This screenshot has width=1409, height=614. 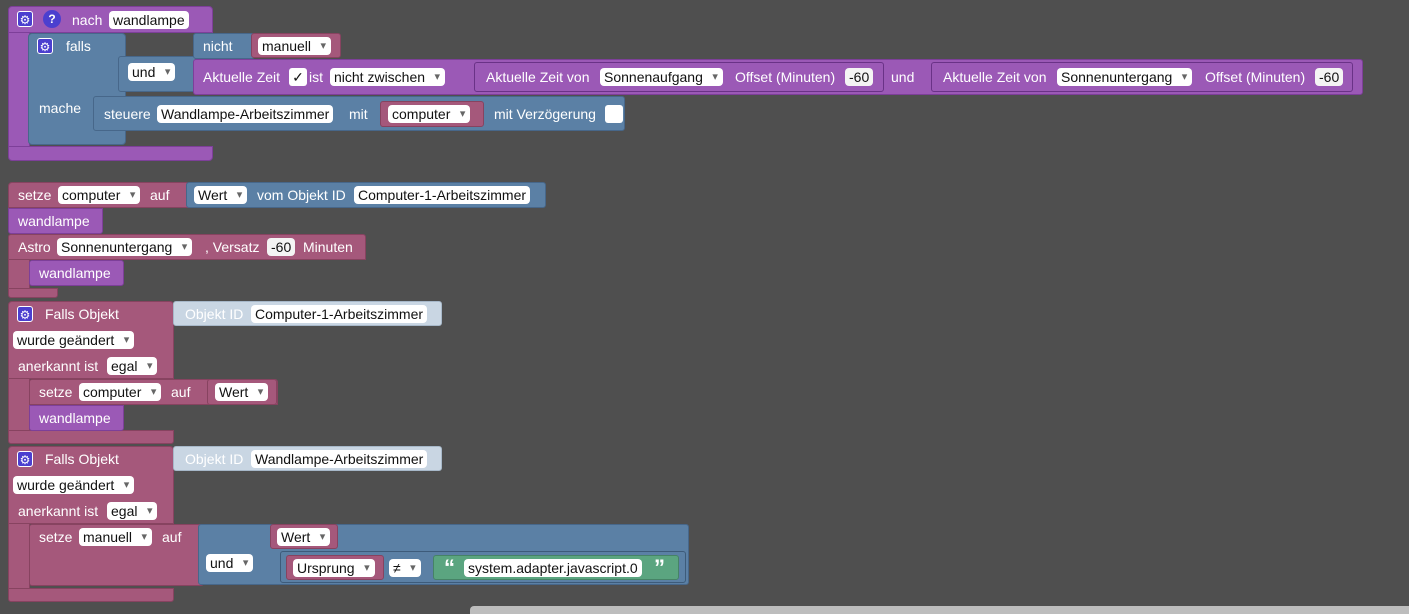 I want to click on trigger2-value-dropdown: Wert, so click(x=304, y=537).